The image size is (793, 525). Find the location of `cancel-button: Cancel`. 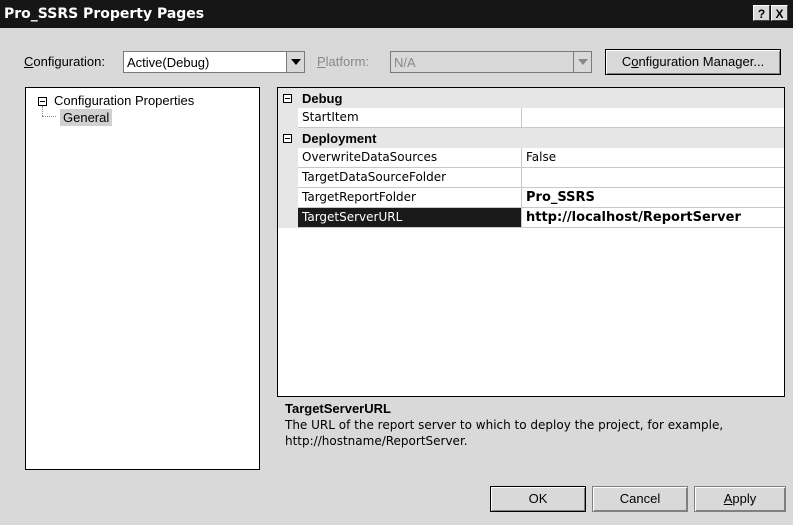

cancel-button: Cancel is located at coordinates (640, 499).